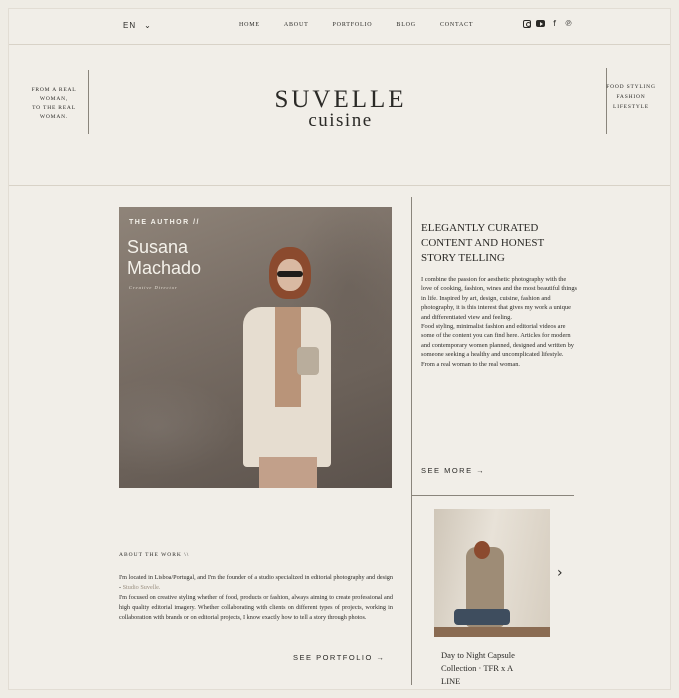 The height and width of the screenshot is (698, 679). Describe the element at coordinates (290, 274) in the screenshot. I see `sunglasses` at that location.